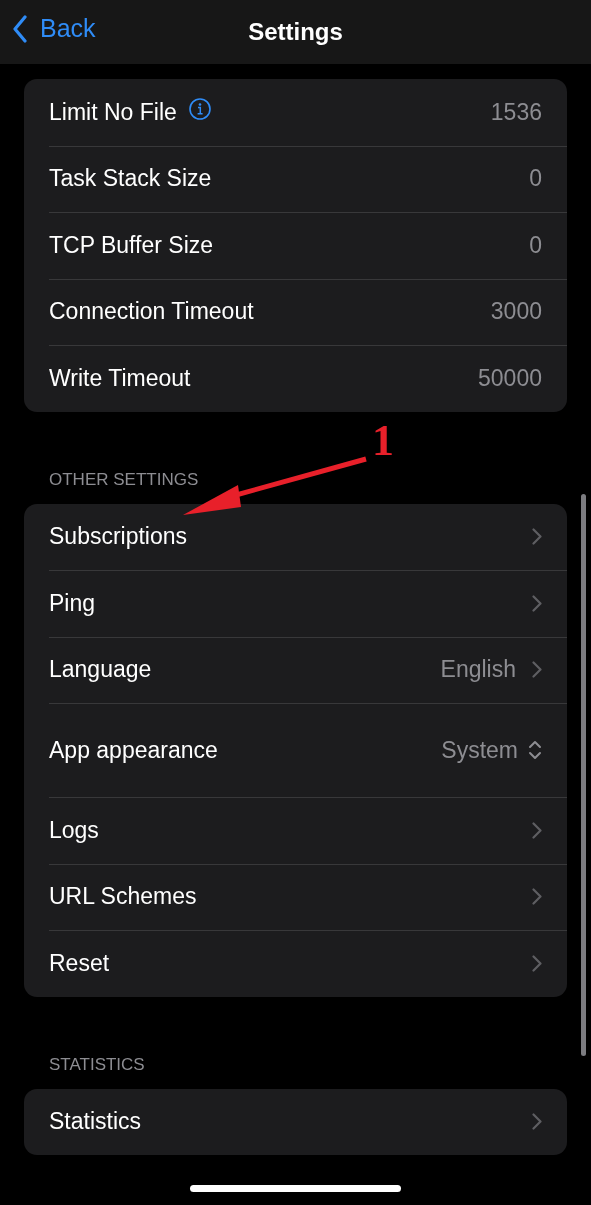 This screenshot has height=1205, width=591. What do you see at coordinates (133, 750) in the screenshot?
I see `row-label: App appearance` at bounding box center [133, 750].